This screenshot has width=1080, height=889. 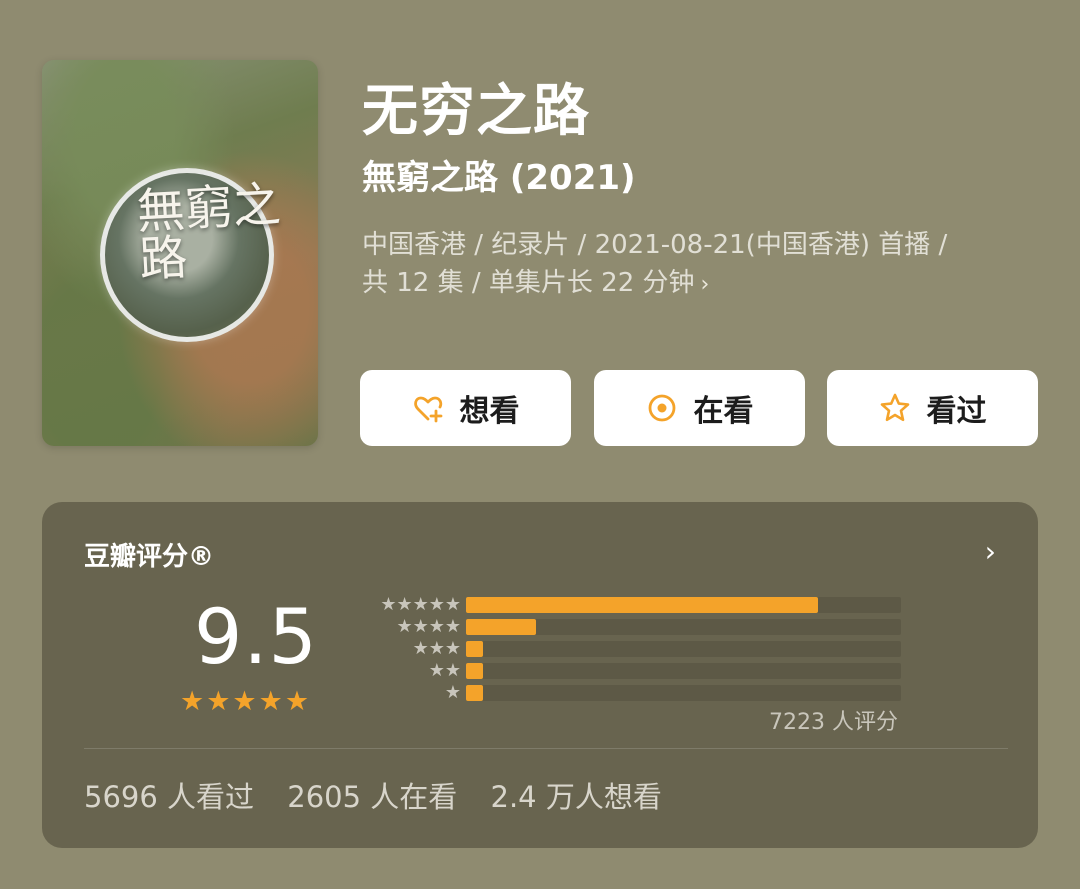 I want to click on distribution-row-1: ★, so click(x=630, y=693).